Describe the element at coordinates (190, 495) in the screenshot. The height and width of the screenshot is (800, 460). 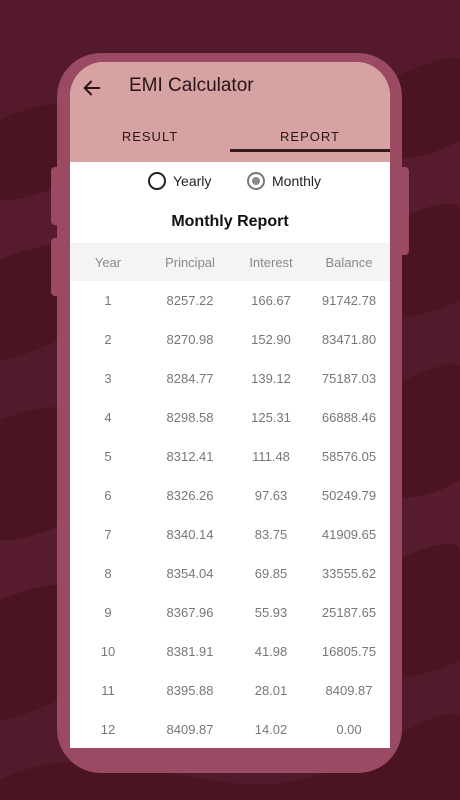
I see `cell-principal: 8326.26` at that location.